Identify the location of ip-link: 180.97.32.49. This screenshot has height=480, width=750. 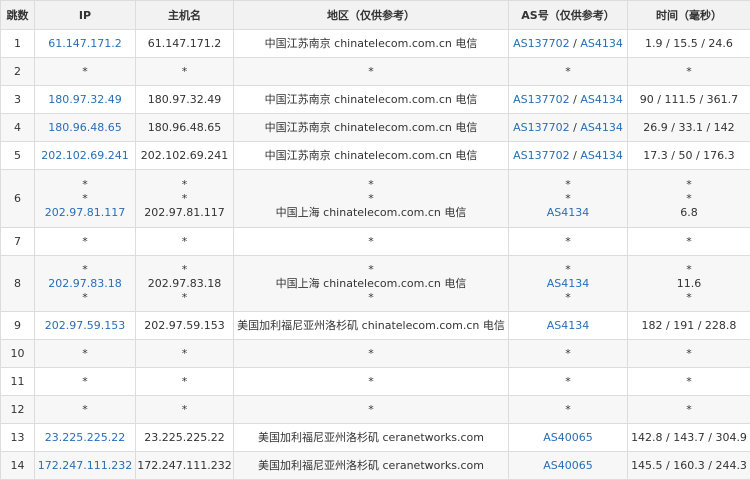
(85, 100).